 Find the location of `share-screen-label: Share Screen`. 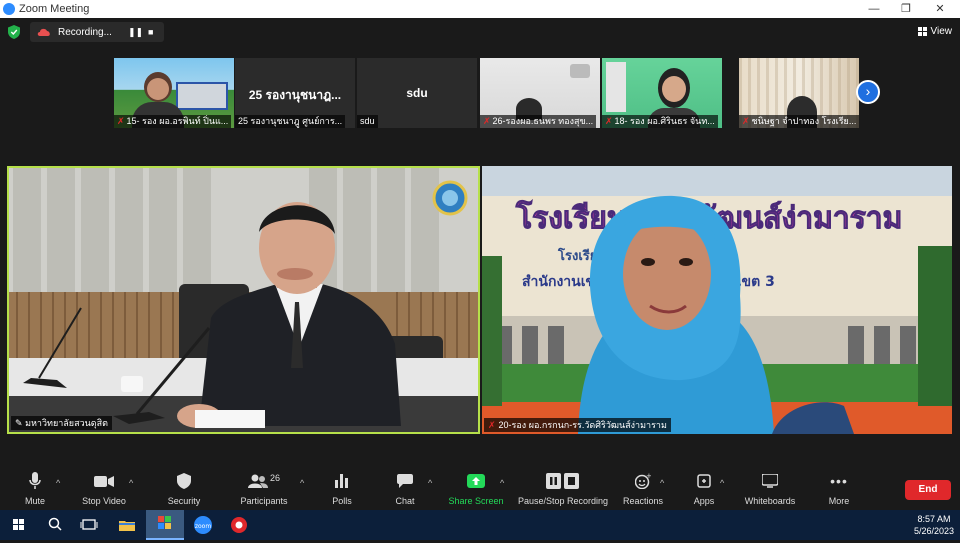

share-screen-label: Share Screen is located at coordinates (476, 501).